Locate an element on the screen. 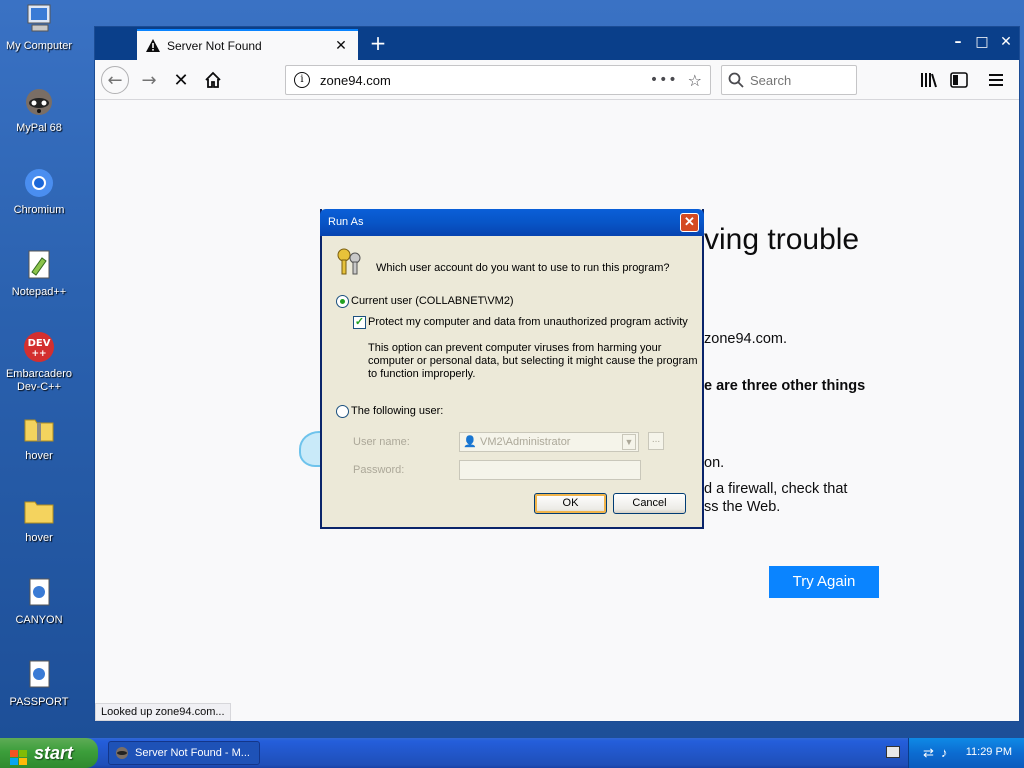 Image resolution: width=1024 pixels, height=768 pixels. url-bar: i zone94.com ••• ☆ is located at coordinates (498, 80).